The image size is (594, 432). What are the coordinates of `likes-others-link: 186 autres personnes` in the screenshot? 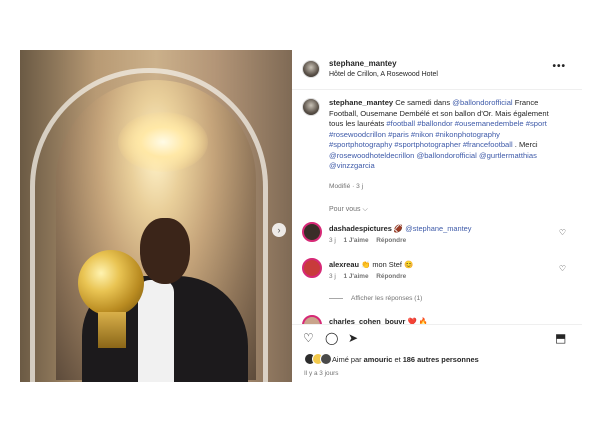 It's located at (441, 359).